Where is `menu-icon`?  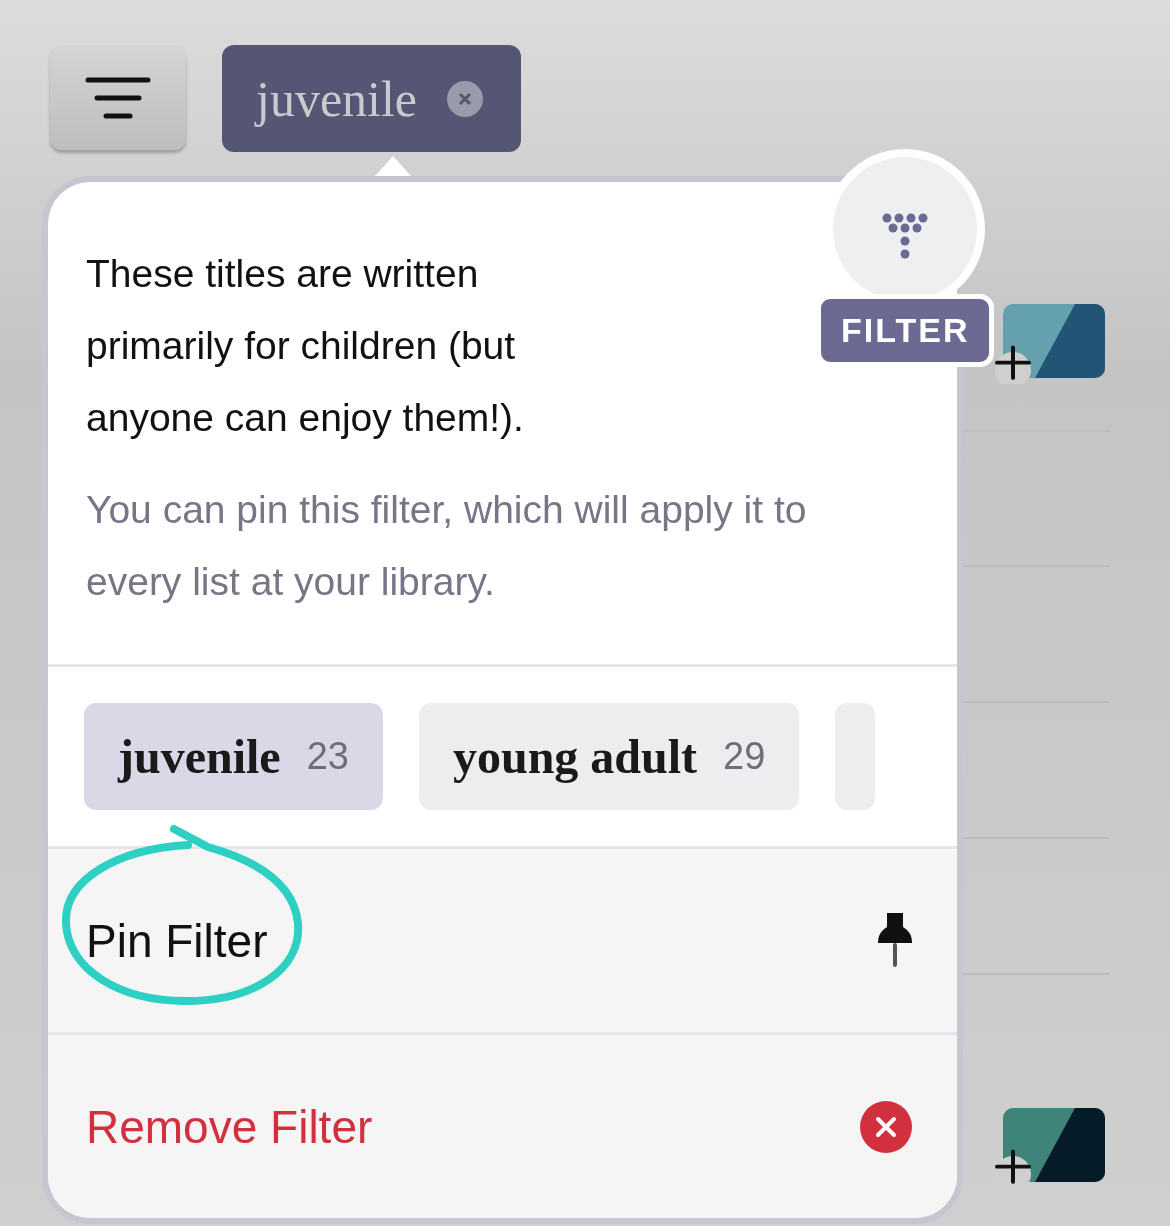 menu-icon is located at coordinates (118, 97).